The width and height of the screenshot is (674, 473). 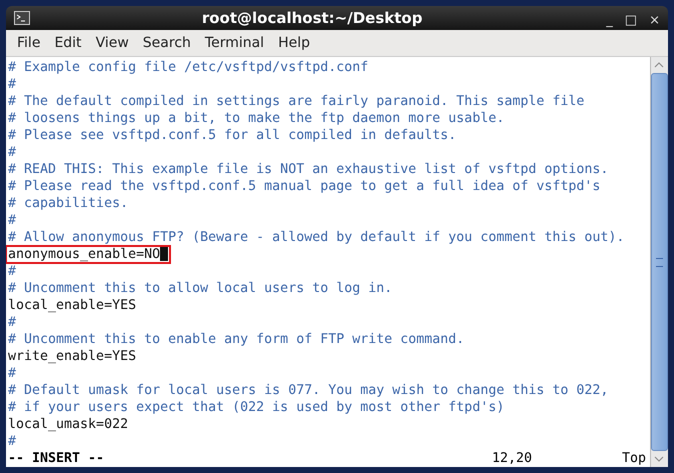 I want to click on comment-line: # Default umask for local users is 077. You may wish to change this to 022,, so click(x=308, y=390).